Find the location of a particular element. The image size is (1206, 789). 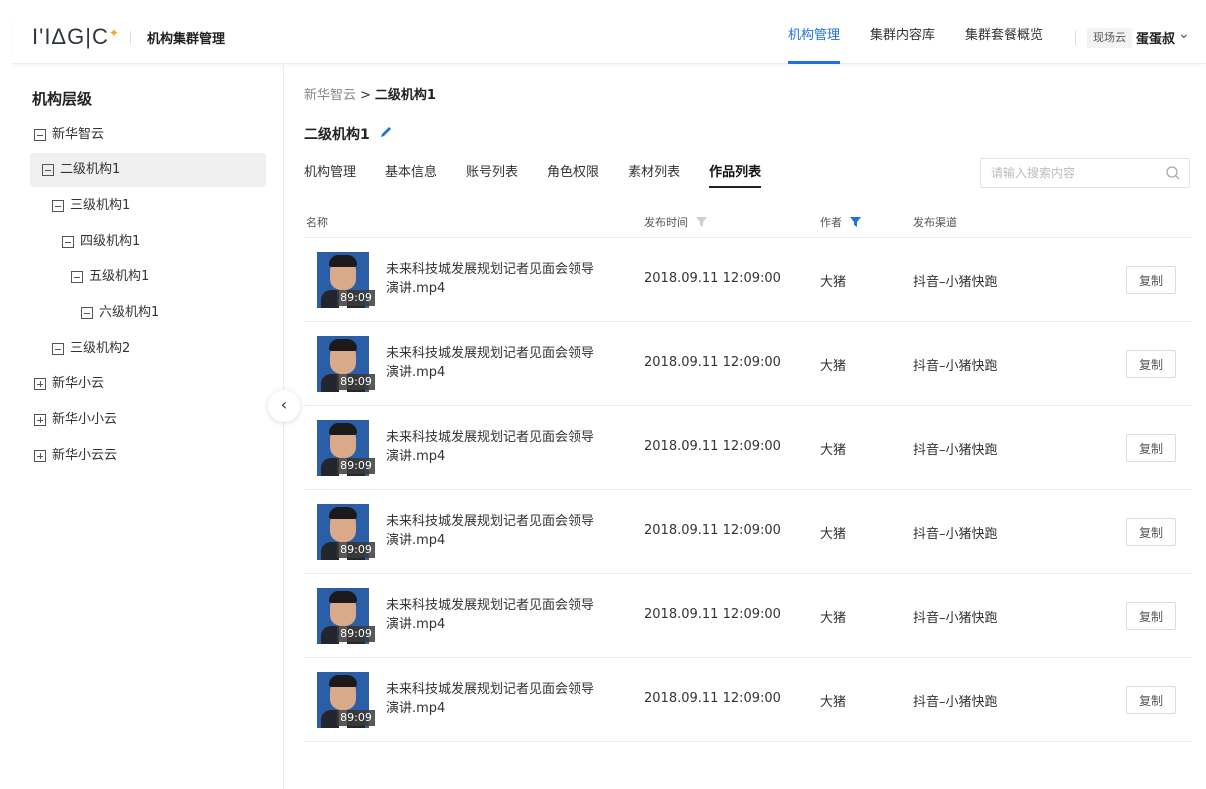

search-input is located at coordinates (1066, 173).